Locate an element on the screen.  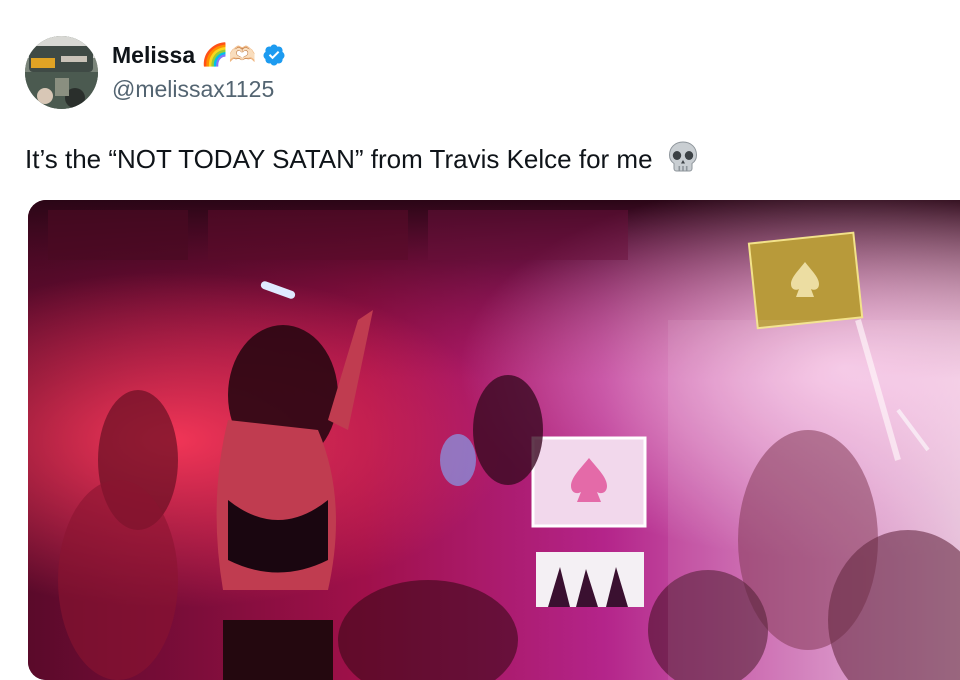
author-display-name: Melissa is located at coordinates (153, 55).